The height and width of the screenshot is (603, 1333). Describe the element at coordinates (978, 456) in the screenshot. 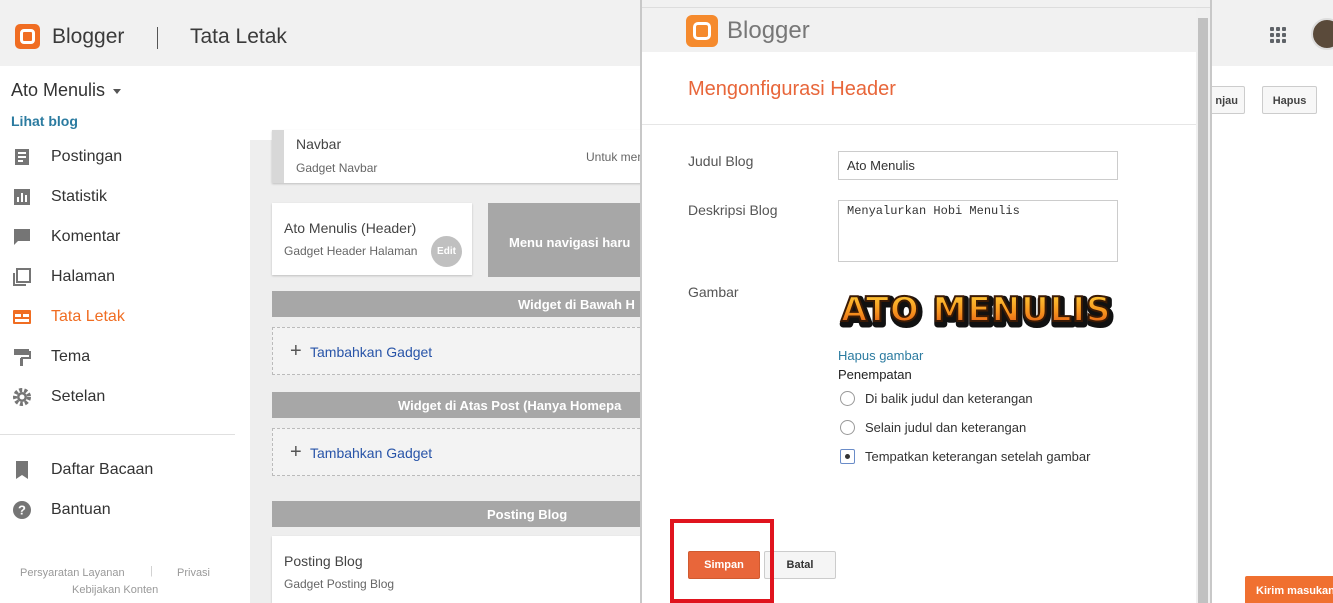

I see `radio-label: Tempatkan keterangan setelah gambar` at that location.